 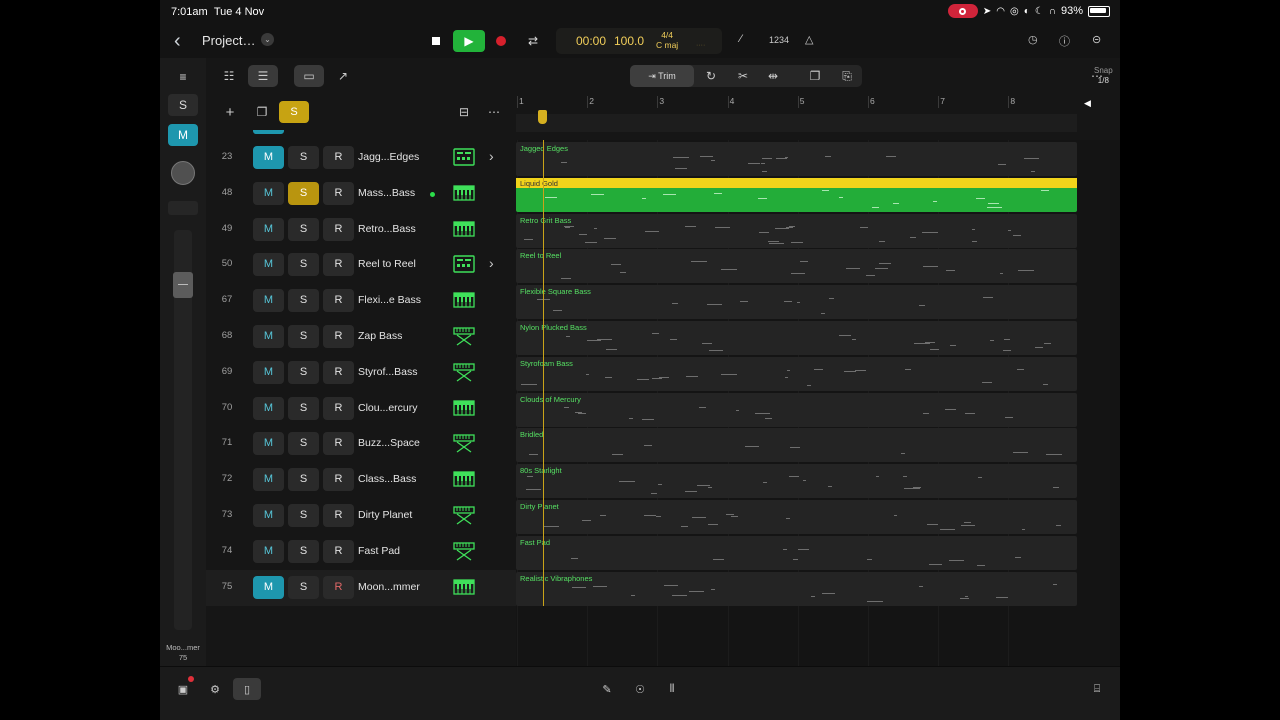 I want to click on region: Liquid Gold, so click(x=796, y=194).